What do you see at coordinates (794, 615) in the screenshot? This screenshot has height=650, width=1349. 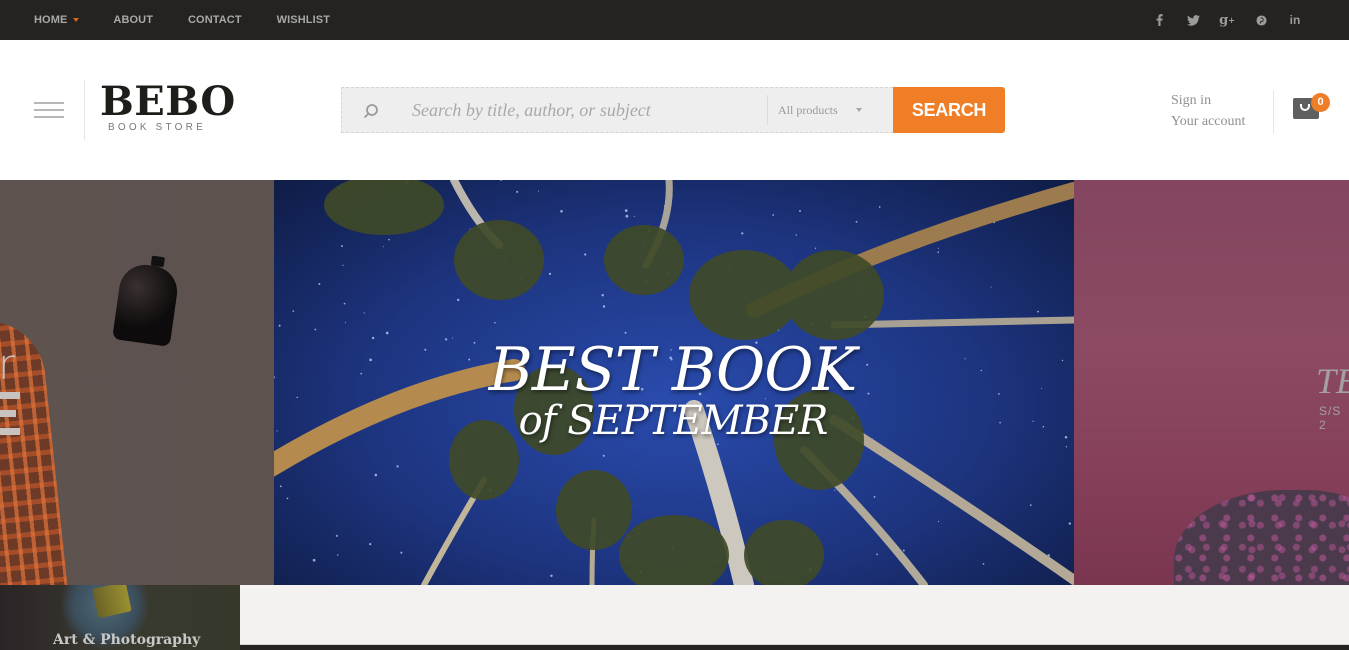 I see `content-panel` at bounding box center [794, 615].